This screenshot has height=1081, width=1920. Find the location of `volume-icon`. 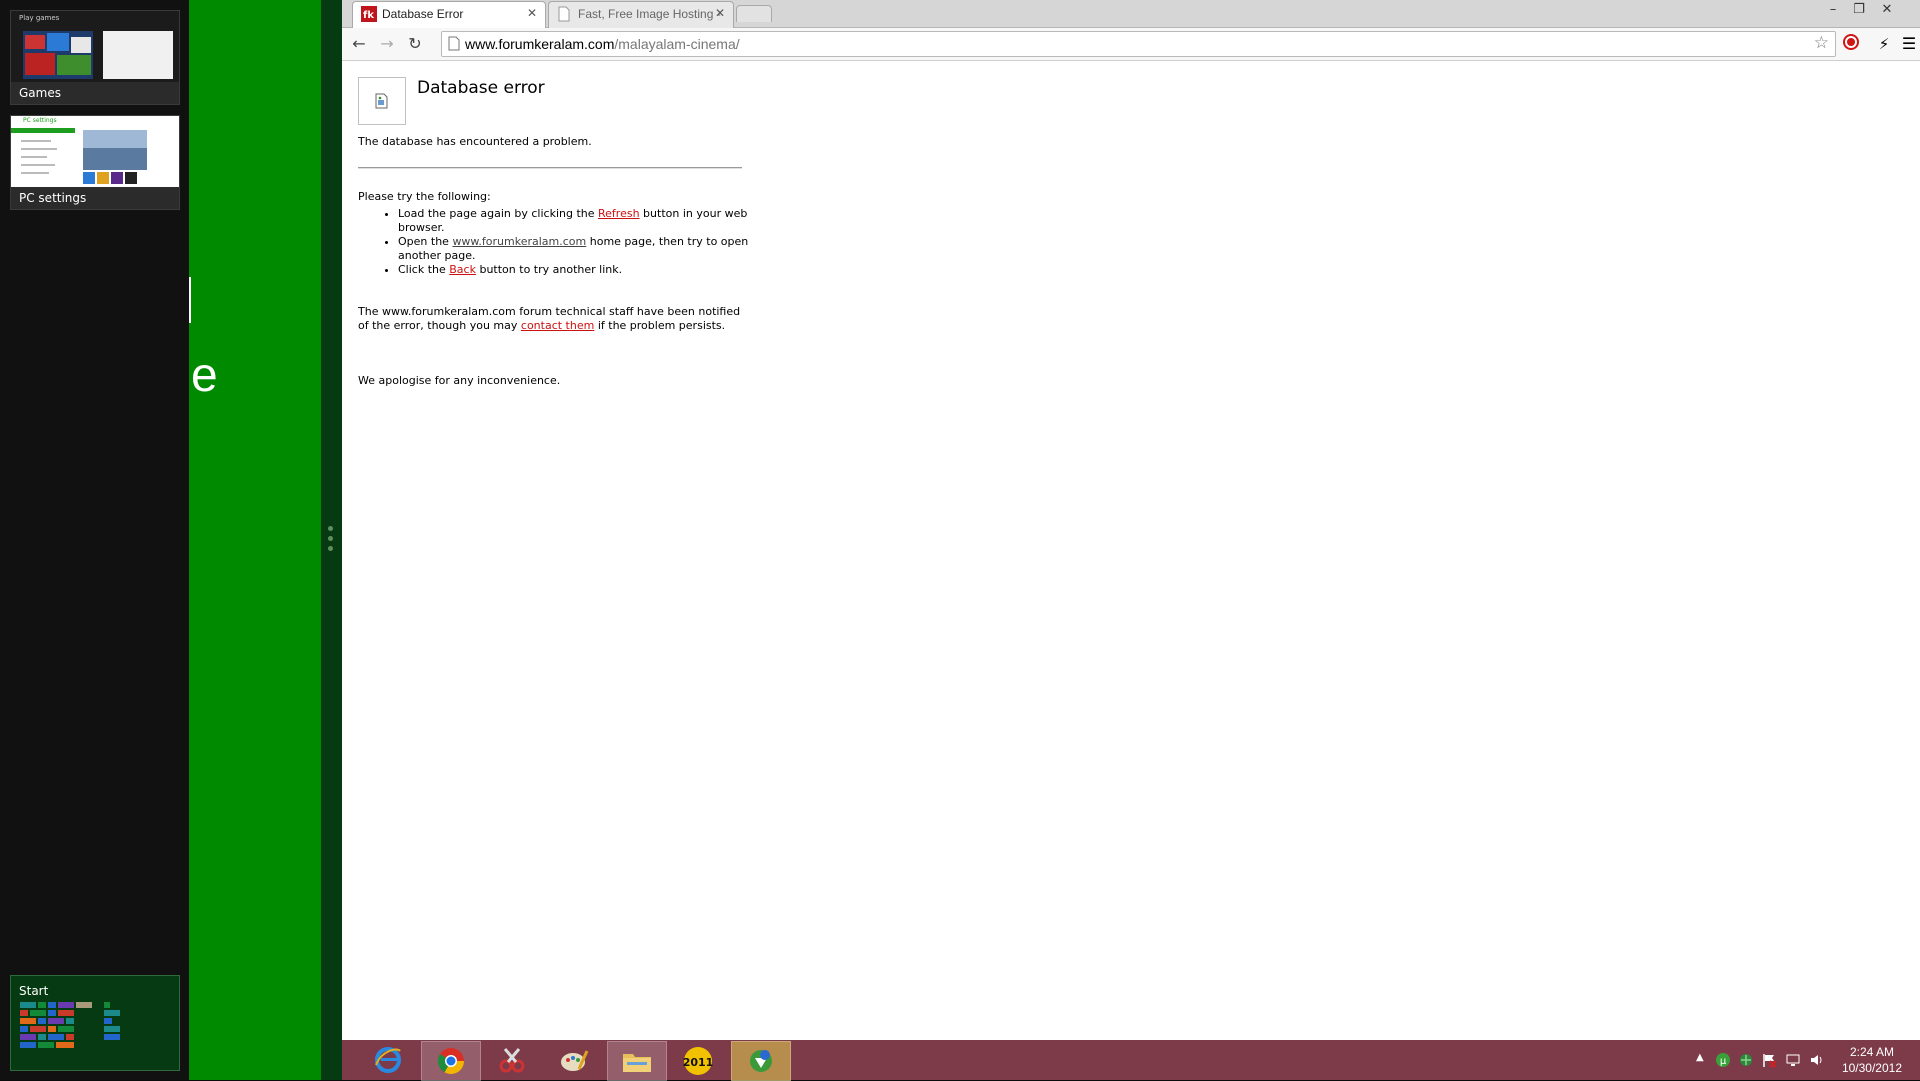

volume-icon is located at coordinates (1817, 1062).